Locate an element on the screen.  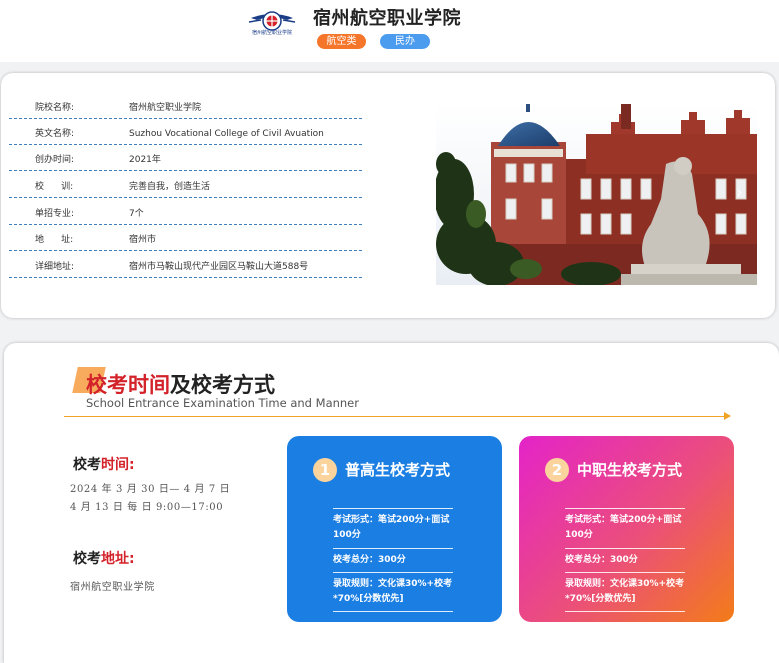
info-row-majors: 单招专业: 7个 is located at coordinates (185, 212).